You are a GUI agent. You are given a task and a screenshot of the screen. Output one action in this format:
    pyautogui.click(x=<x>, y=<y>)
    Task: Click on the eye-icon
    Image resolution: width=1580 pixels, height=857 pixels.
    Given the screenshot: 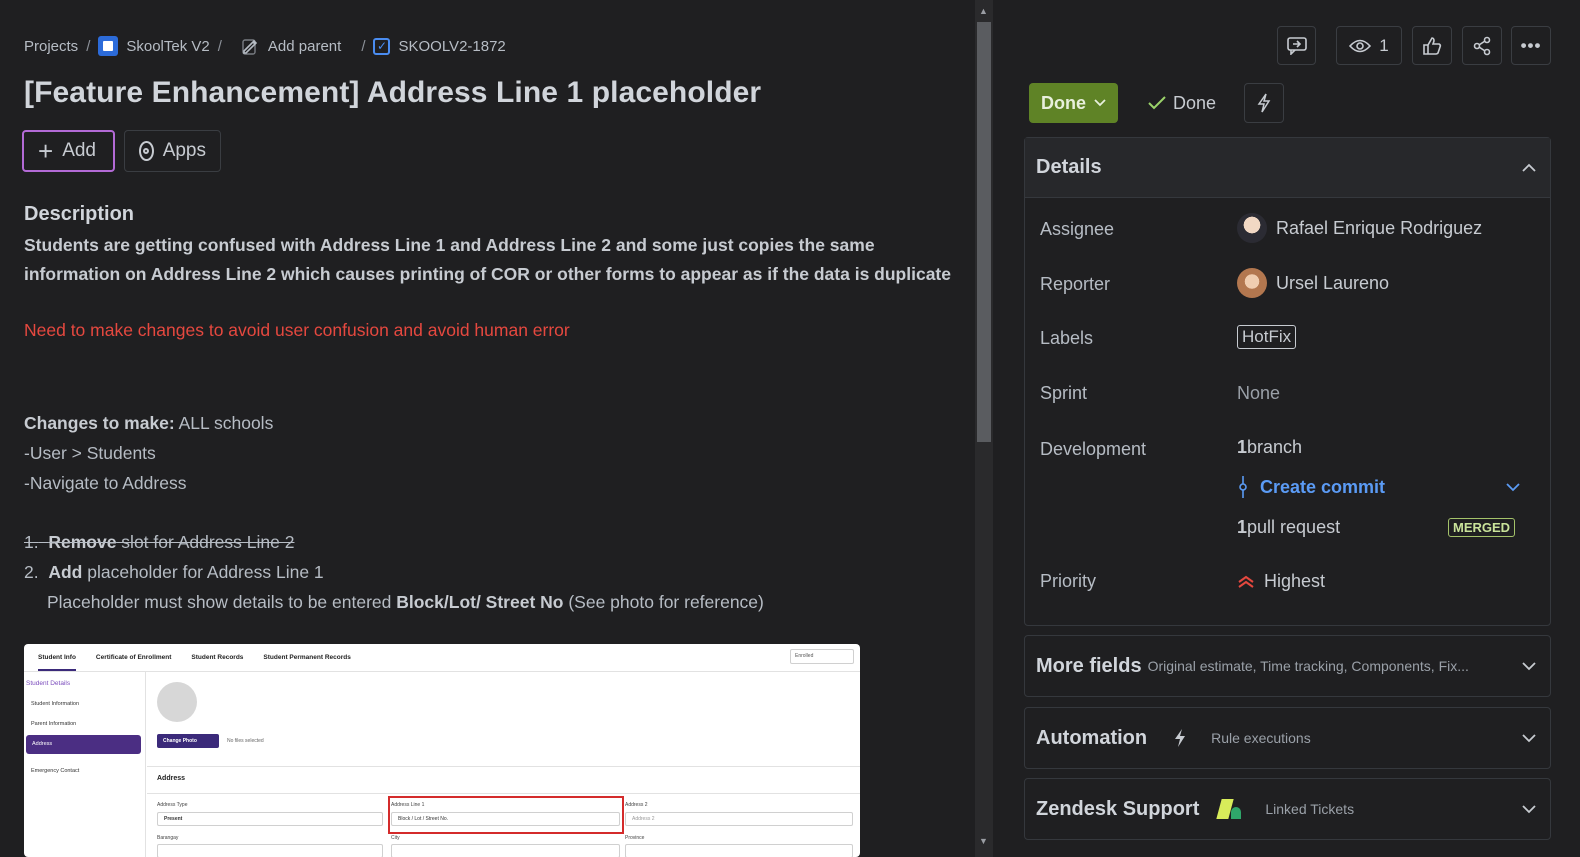 What is the action you would take?
    pyautogui.click(x=1360, y=45)
    